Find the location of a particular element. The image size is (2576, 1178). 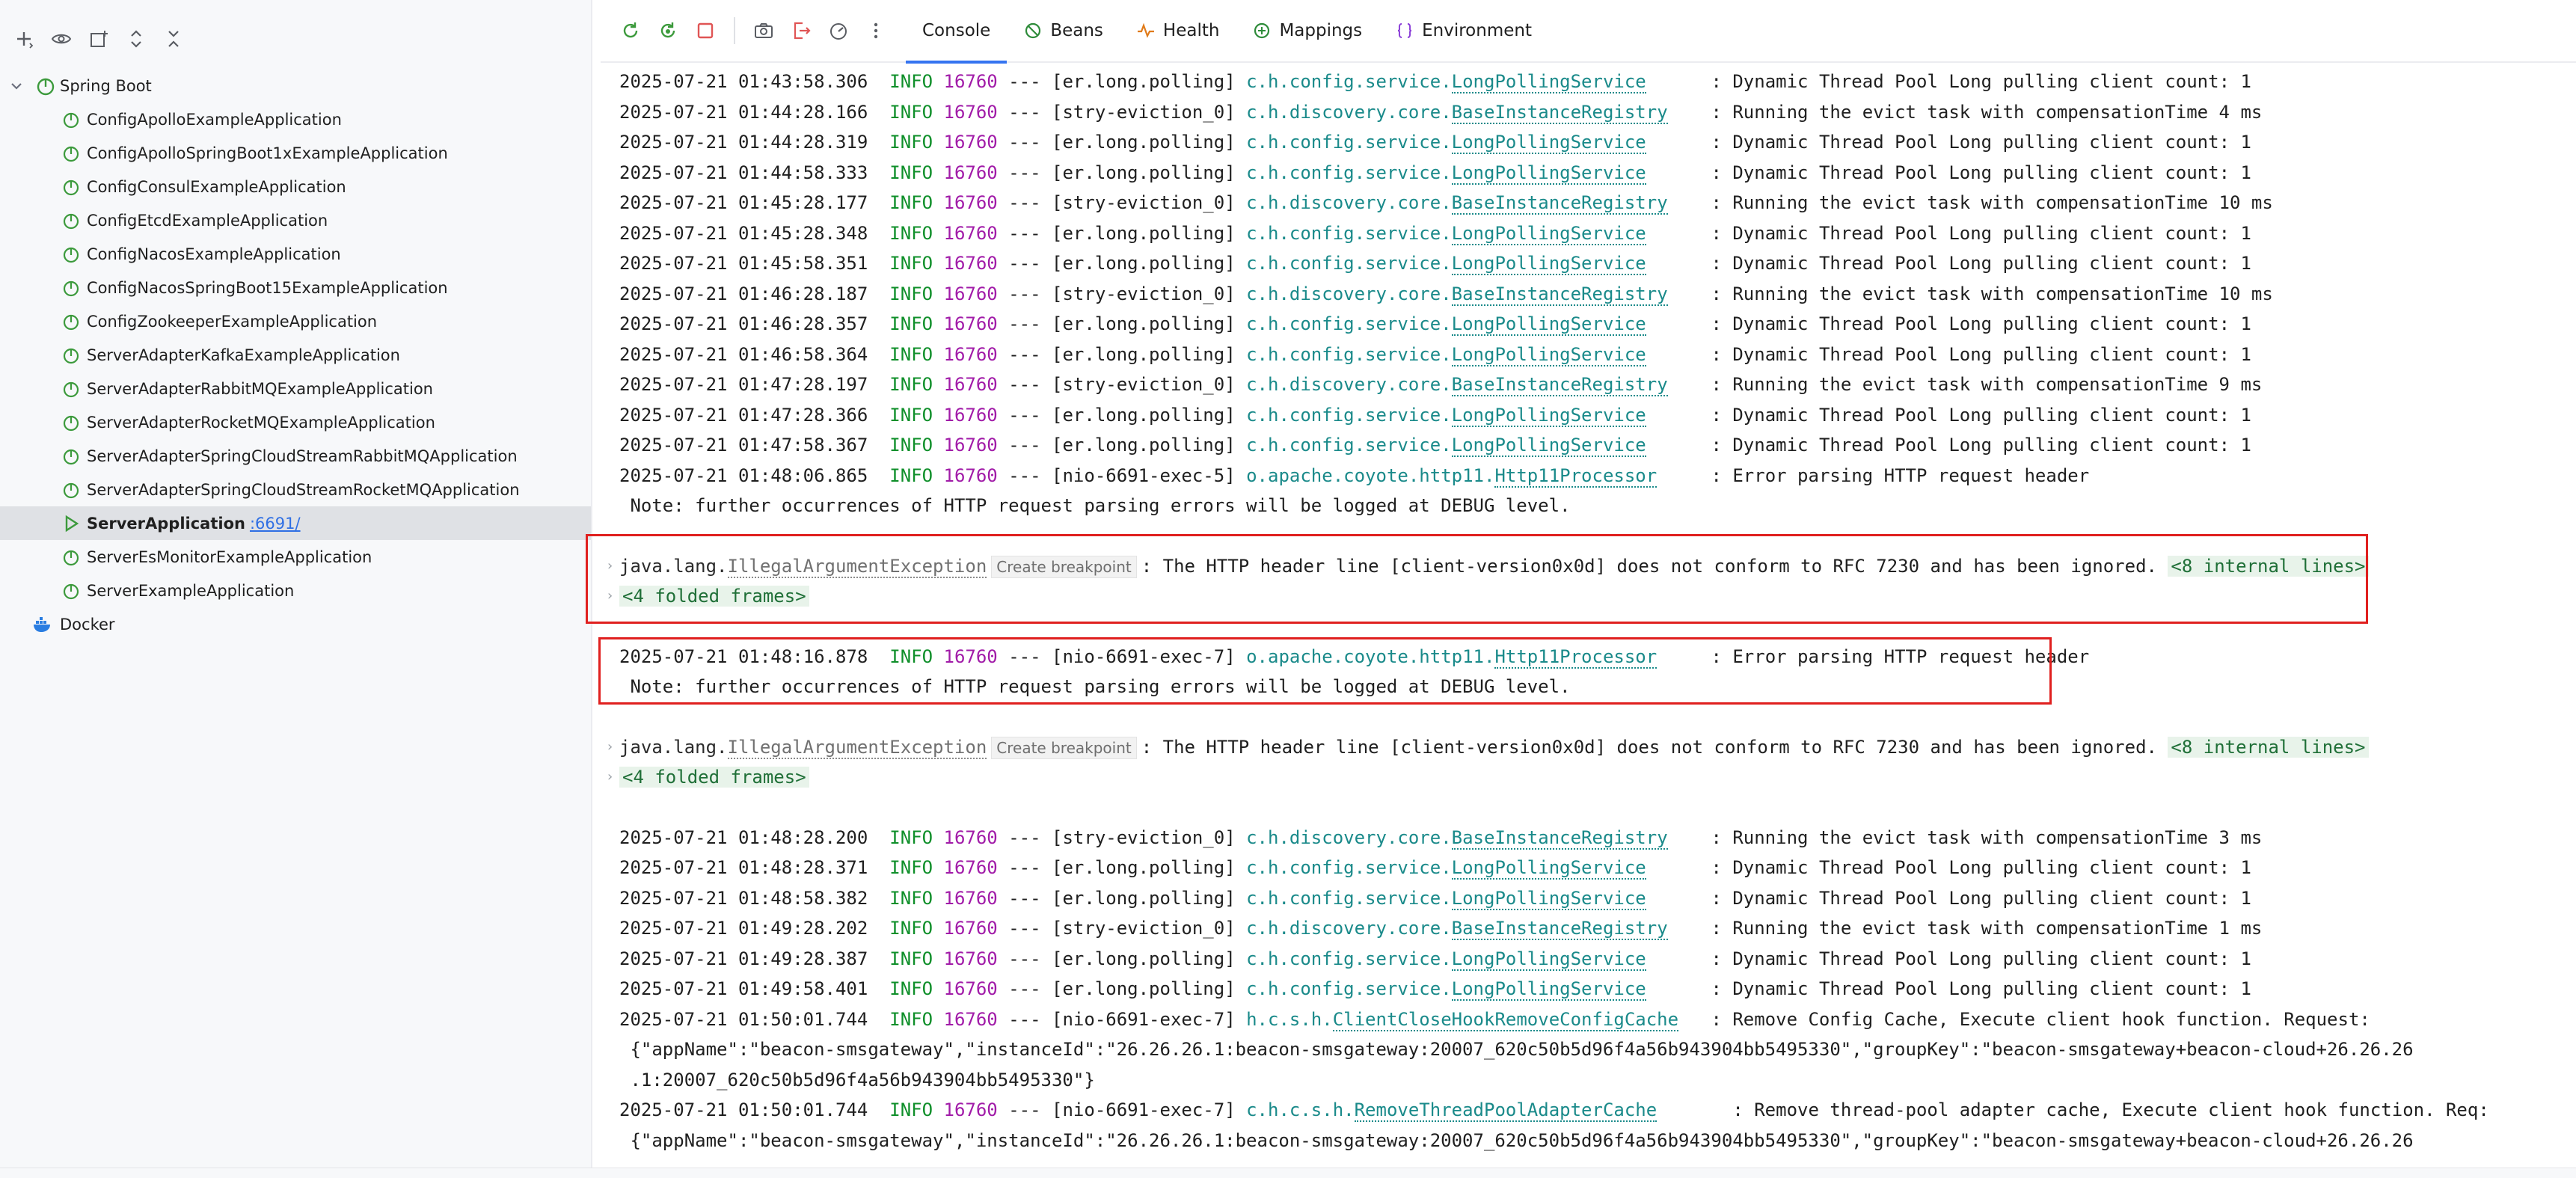

tree-node-app: ConfigEtcdExampleApplication is located at coordinates (295, 220).